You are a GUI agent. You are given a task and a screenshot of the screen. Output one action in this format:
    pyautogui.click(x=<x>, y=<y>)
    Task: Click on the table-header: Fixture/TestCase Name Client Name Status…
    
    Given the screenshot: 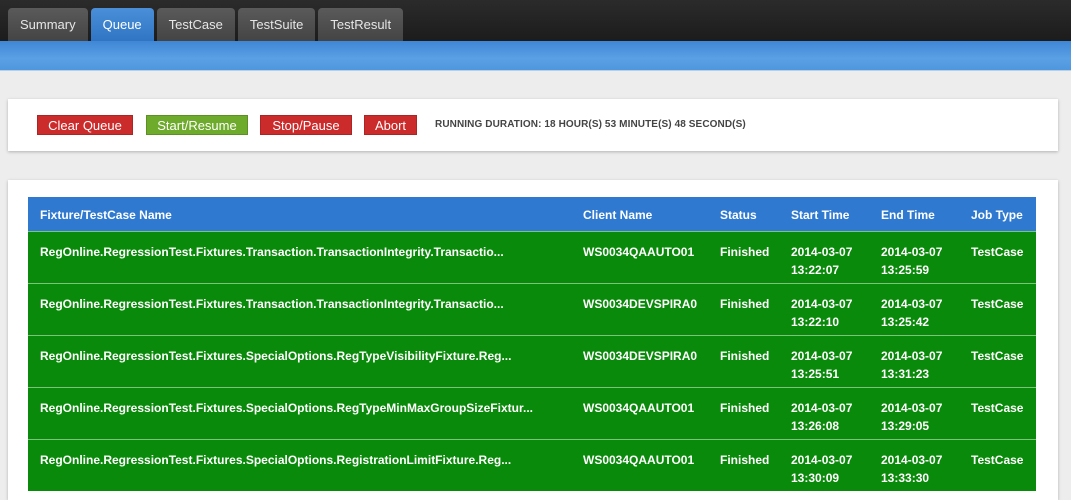 What is the action you would take?
    pyautogui.click(x=532, y=214)
    